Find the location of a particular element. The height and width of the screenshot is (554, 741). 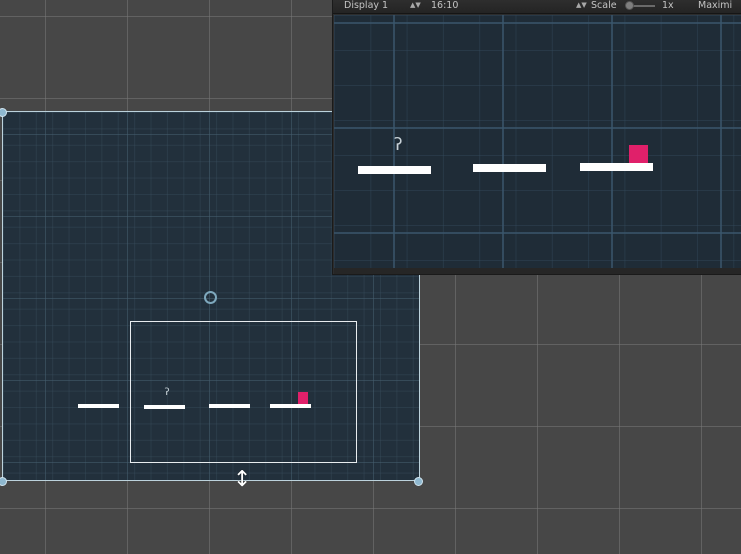

game-player-sprite-icon: ʔ is located at coordinates (398, 145).